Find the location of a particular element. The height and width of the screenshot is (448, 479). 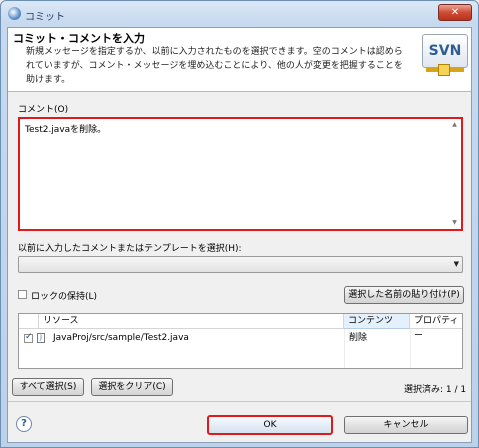

title-bar: コミット ✕ is located at coordinates (239, 14).